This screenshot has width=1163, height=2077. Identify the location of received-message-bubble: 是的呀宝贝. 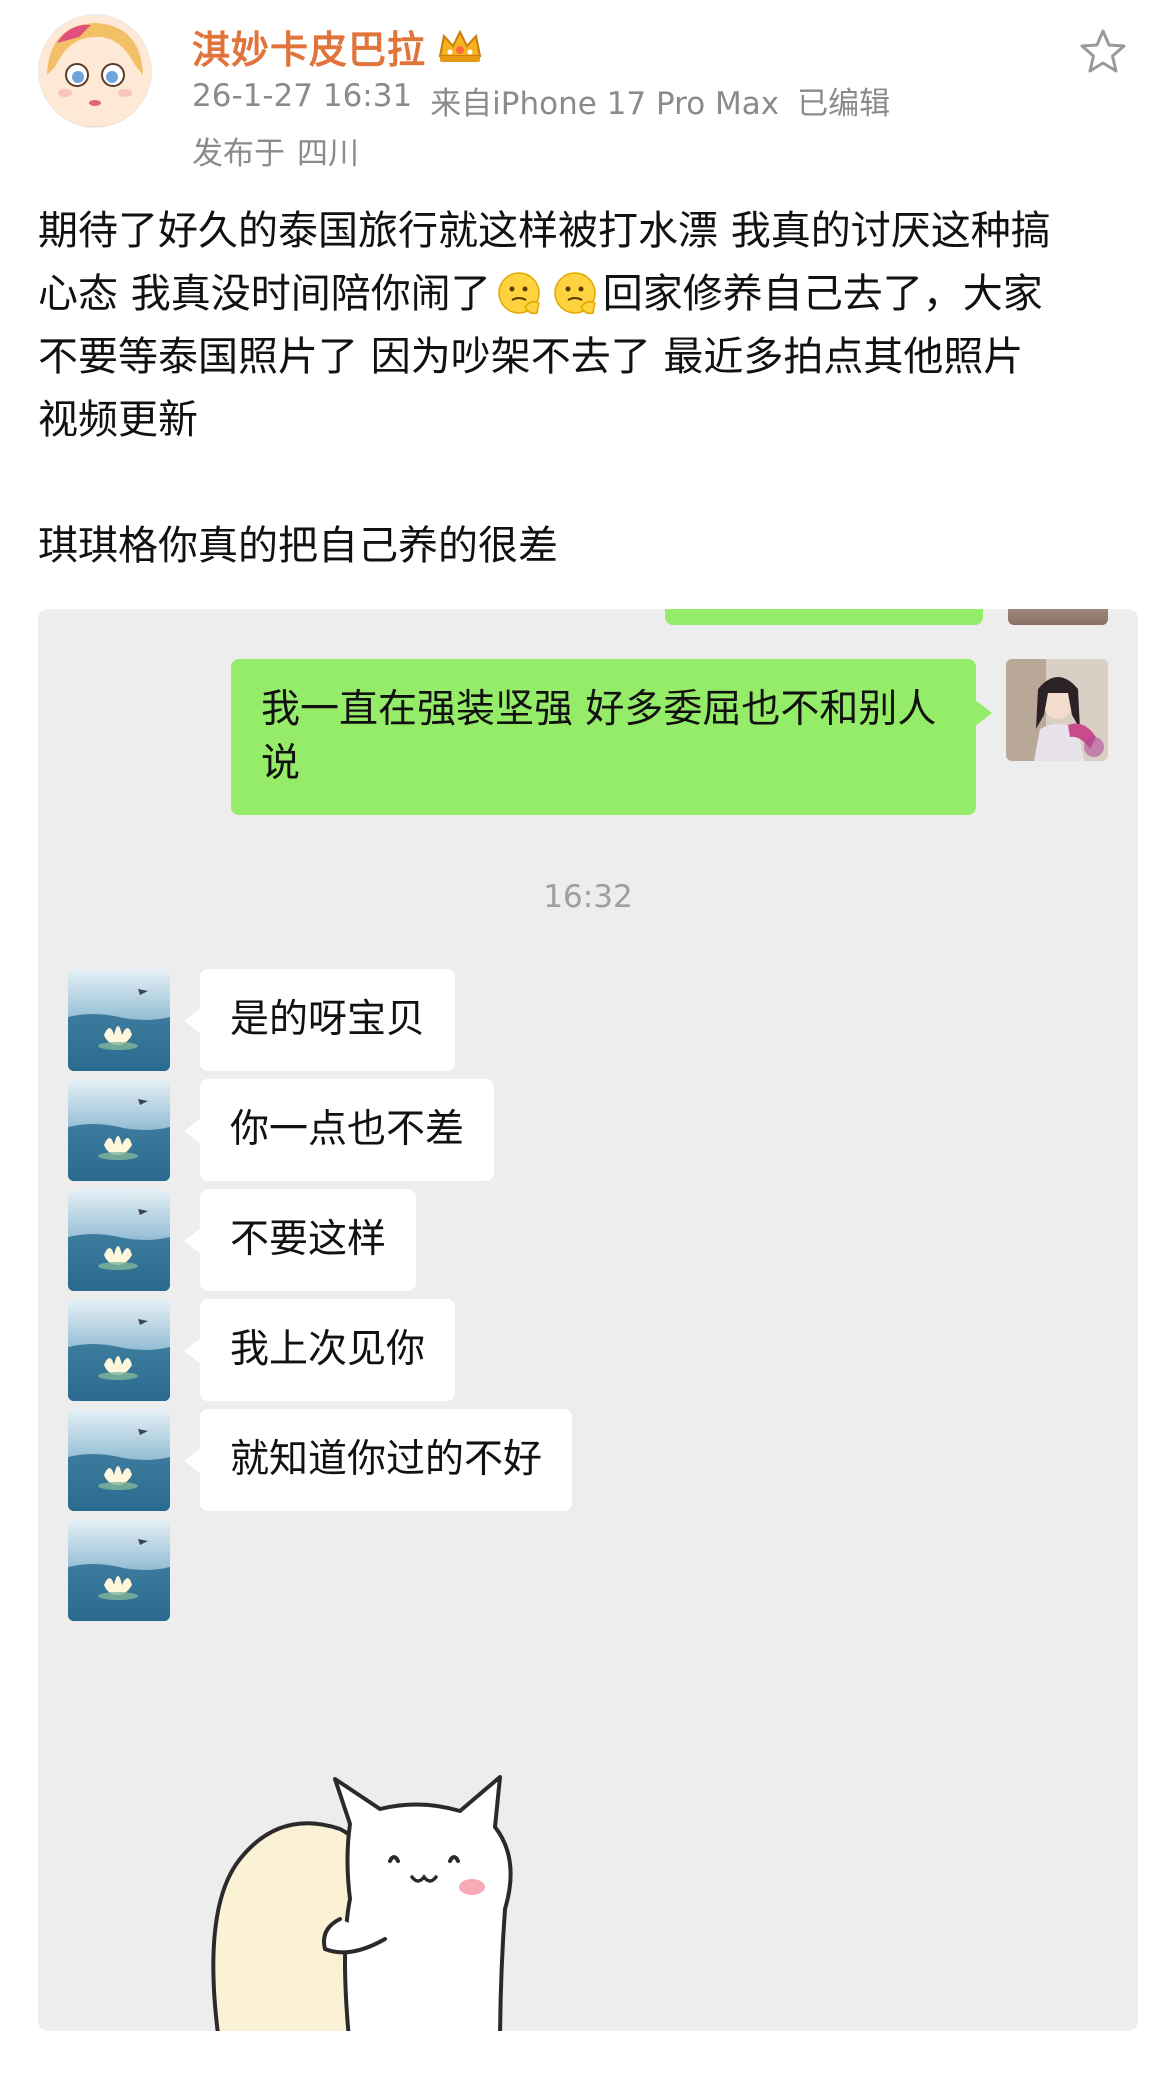
(319, 1020).